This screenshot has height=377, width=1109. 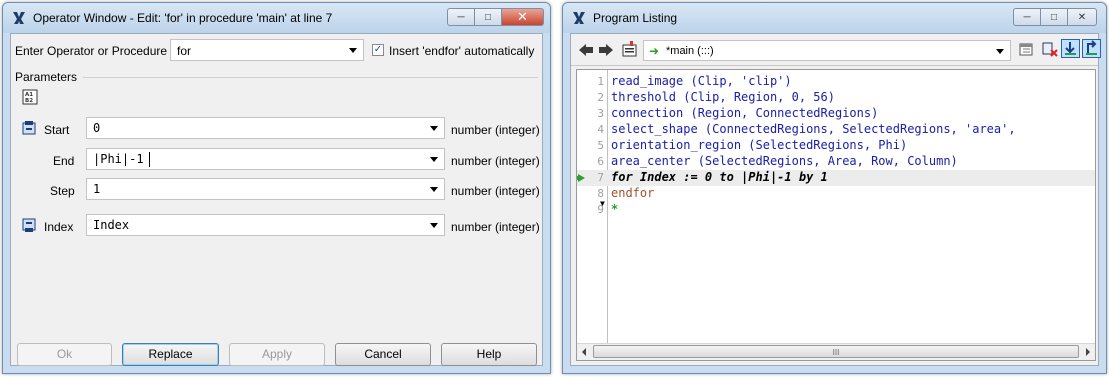 I want to click on code-text: endfor, so click(x=633, y=193).